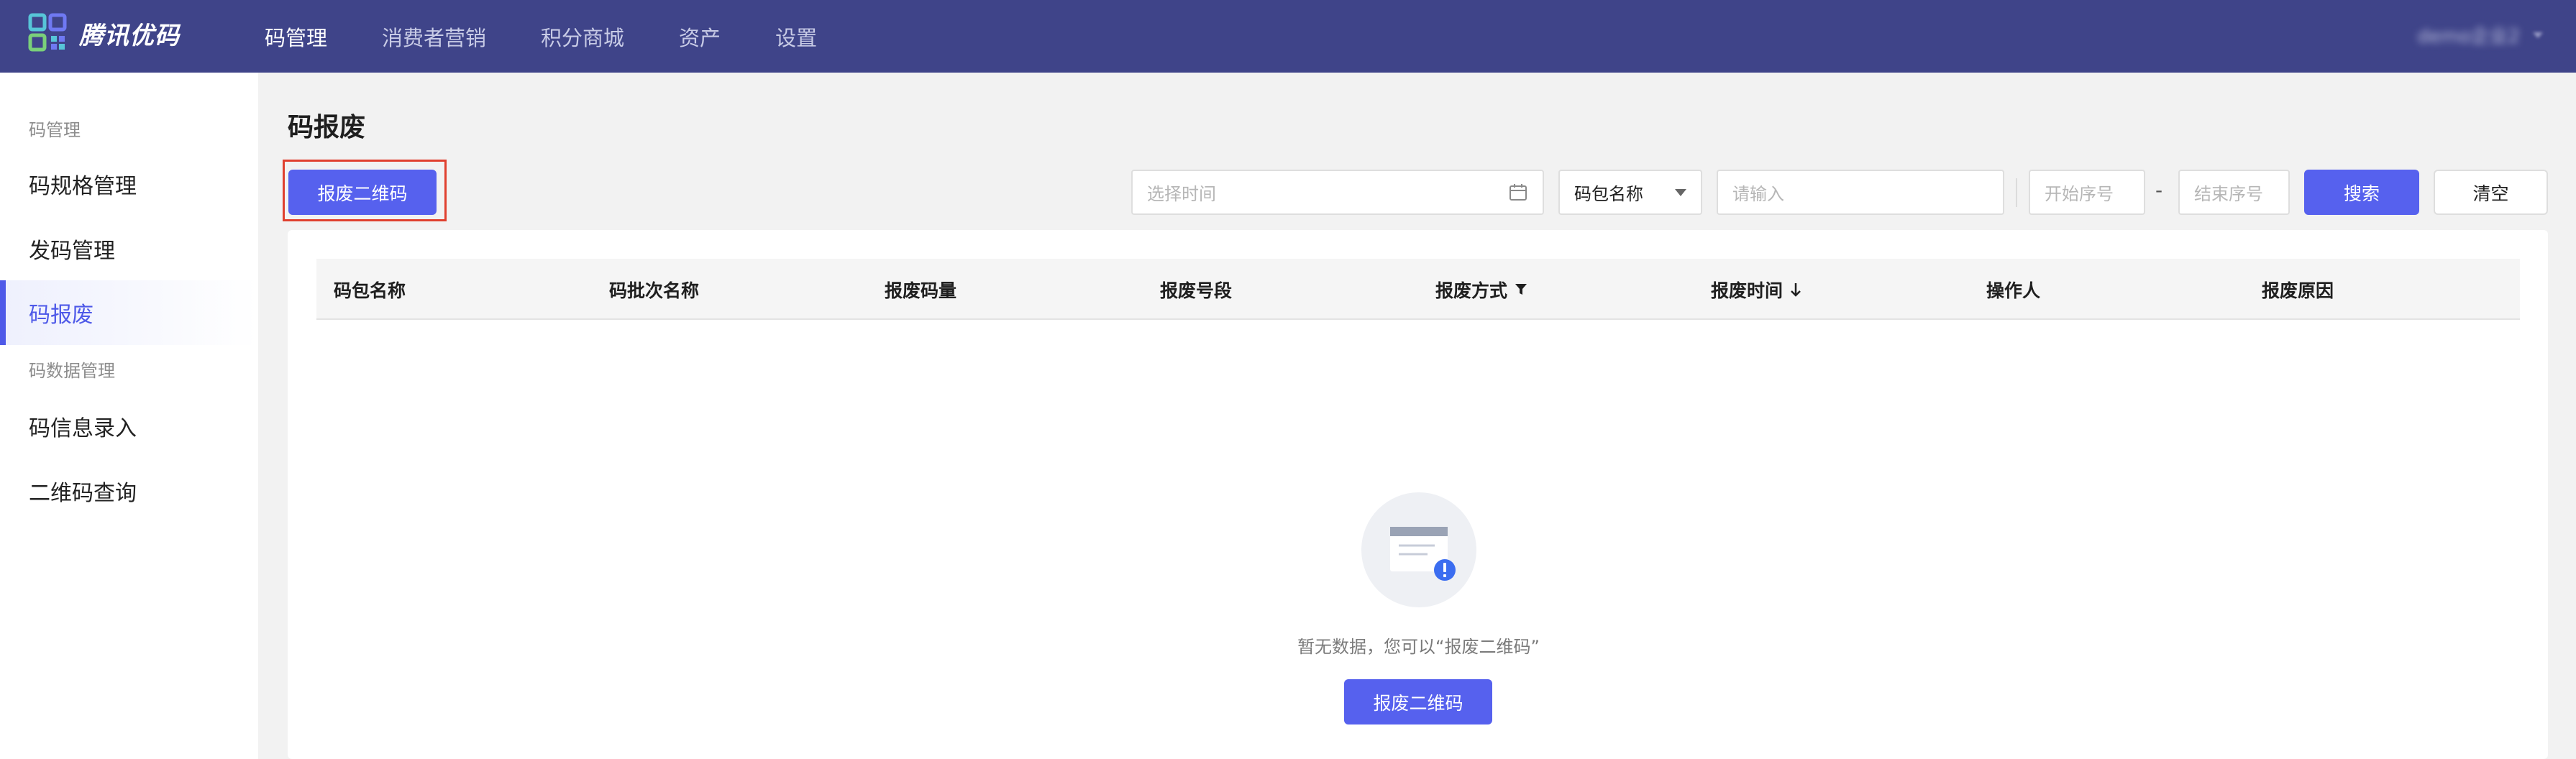 The image size is (2576, 759). Describe the element at coordinates (1337, 192) in the screenshot. I see `time-picker: 选择时间` at that location.